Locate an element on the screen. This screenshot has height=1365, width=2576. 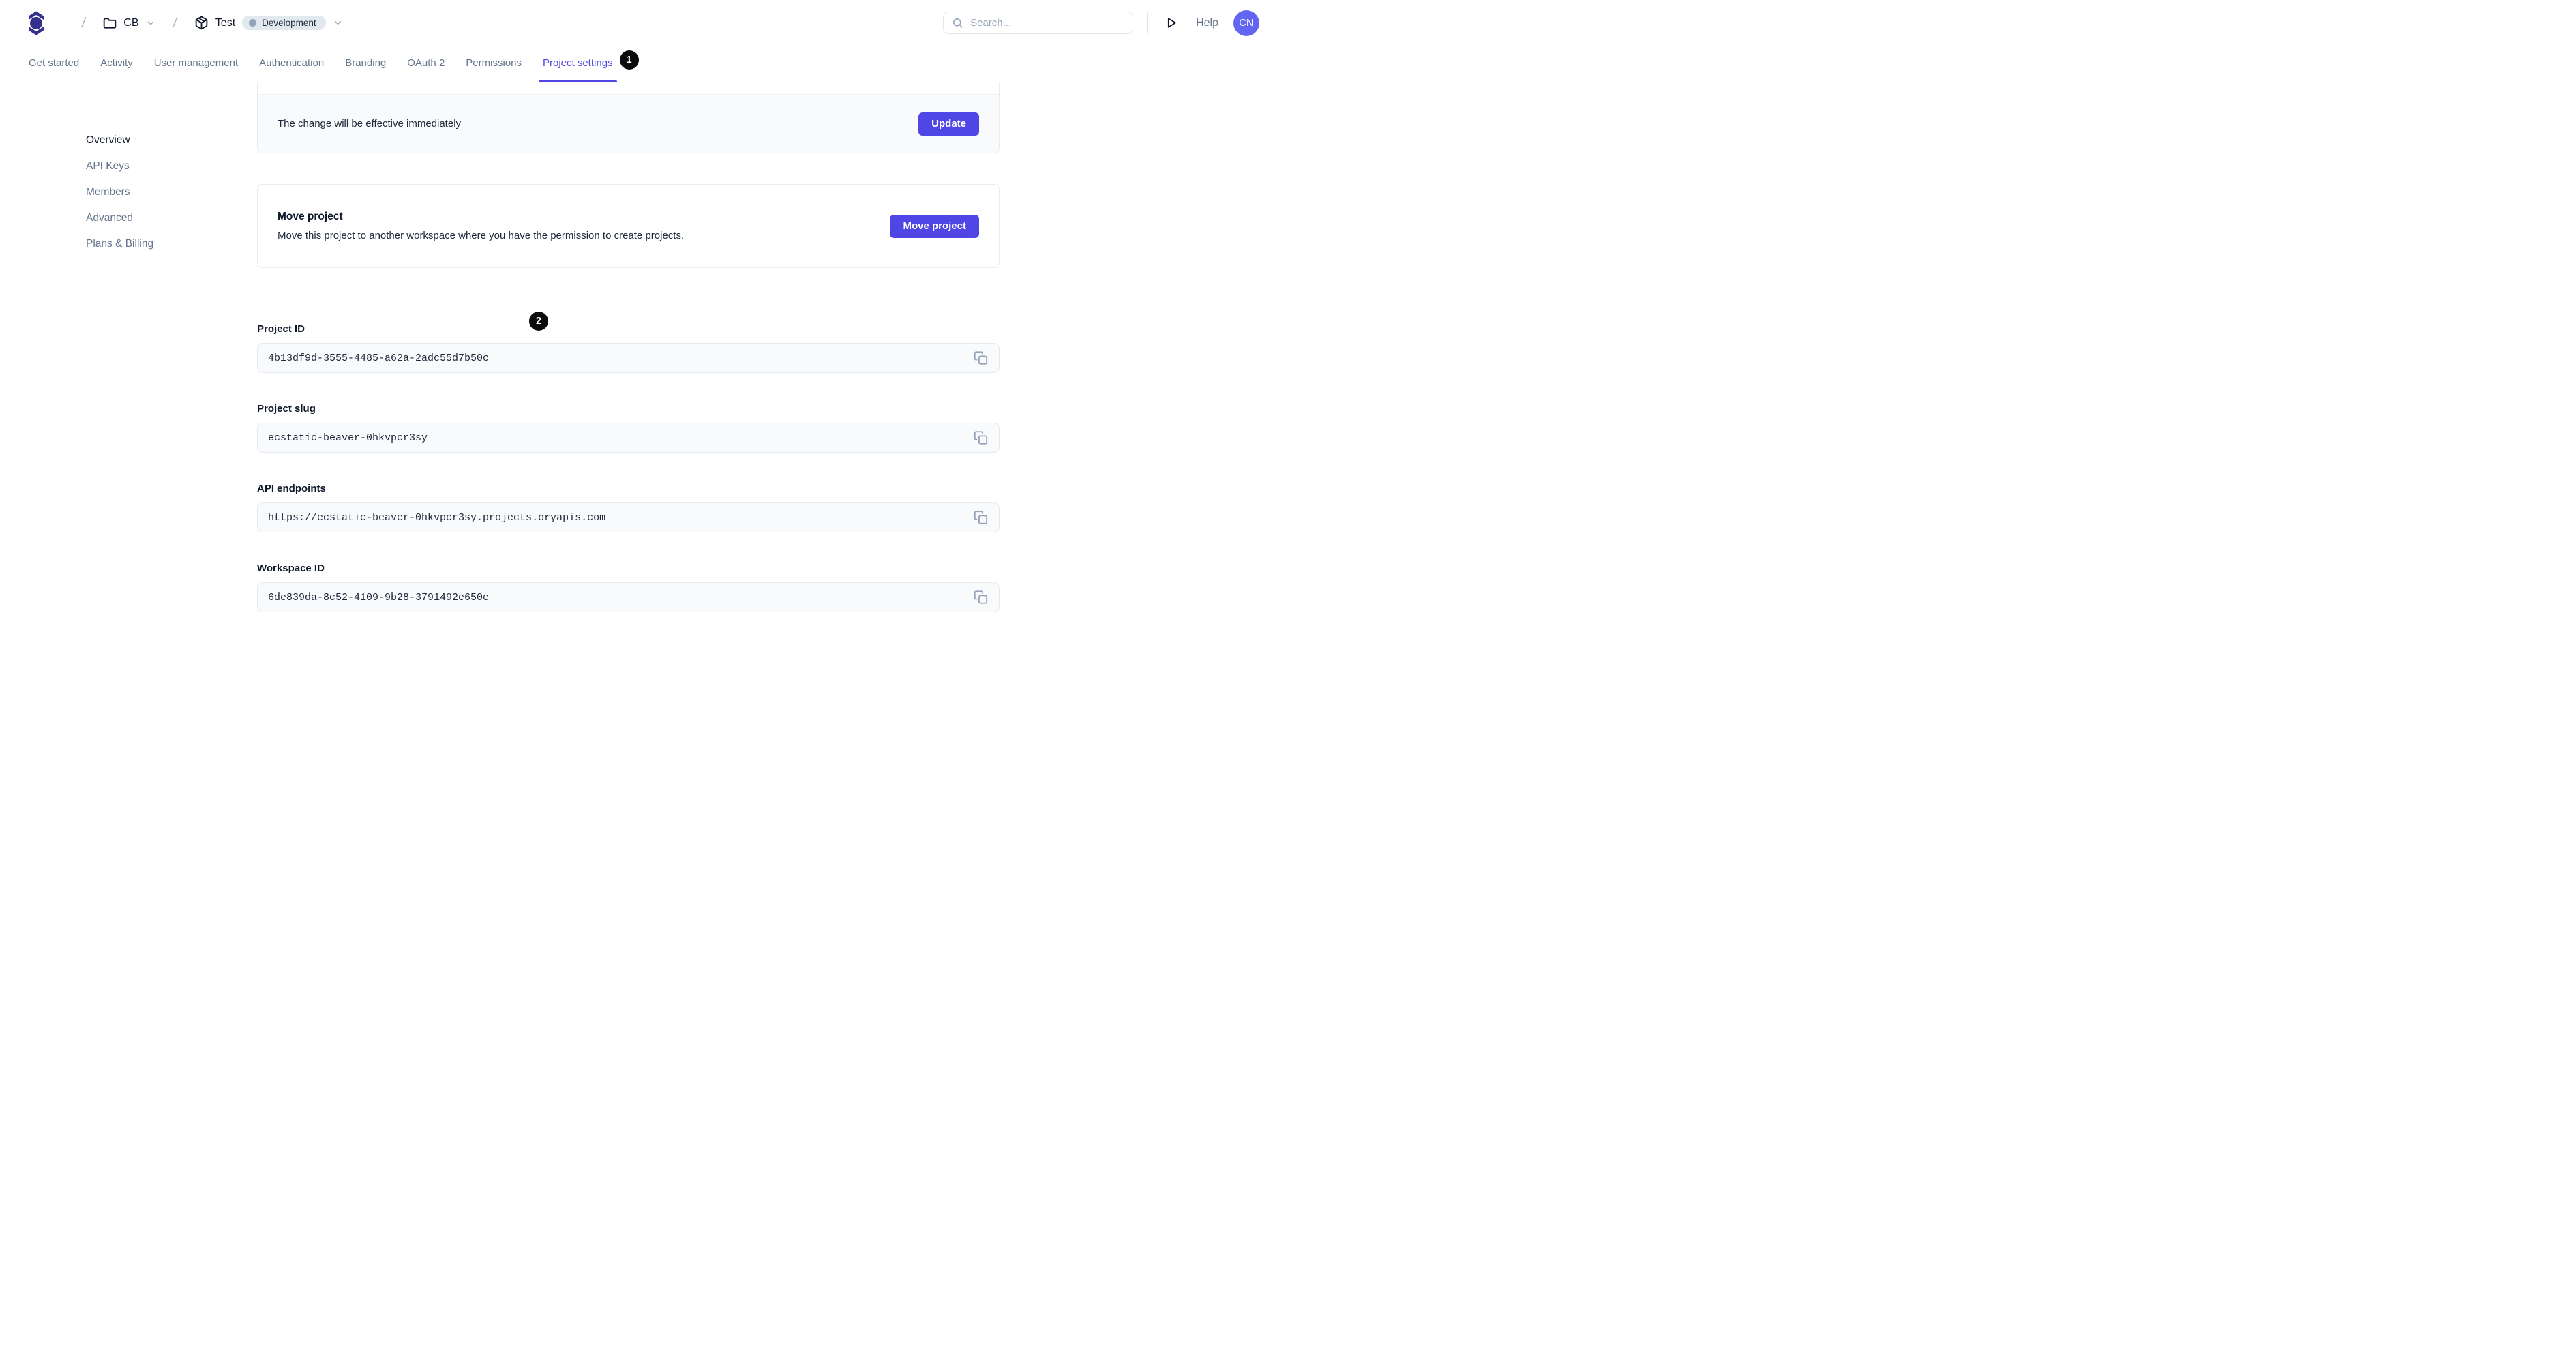
breadcrumb-workspace: CB is located at coordinates (129, 23).